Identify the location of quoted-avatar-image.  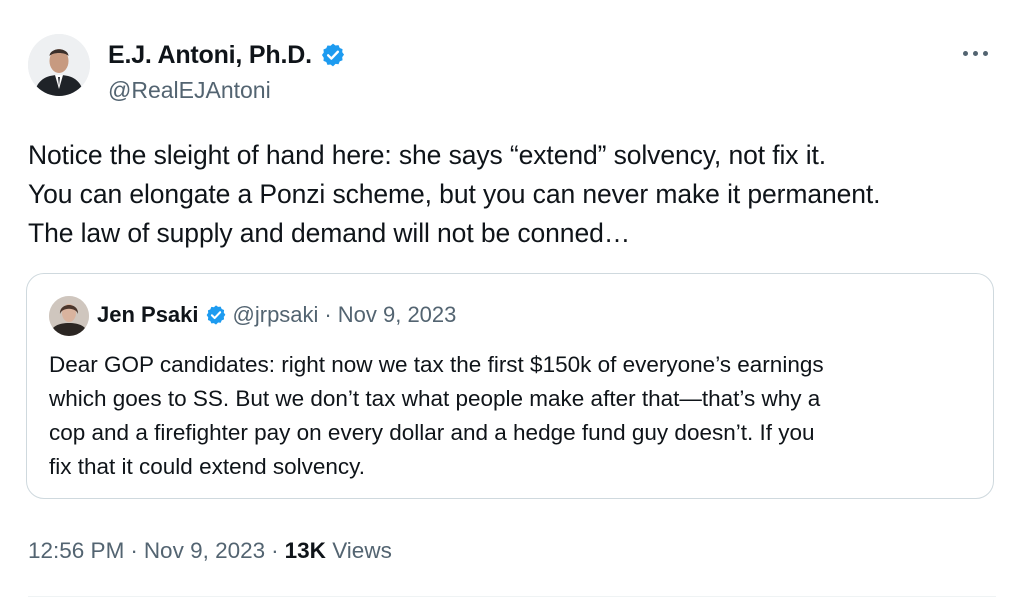
(69, 316).